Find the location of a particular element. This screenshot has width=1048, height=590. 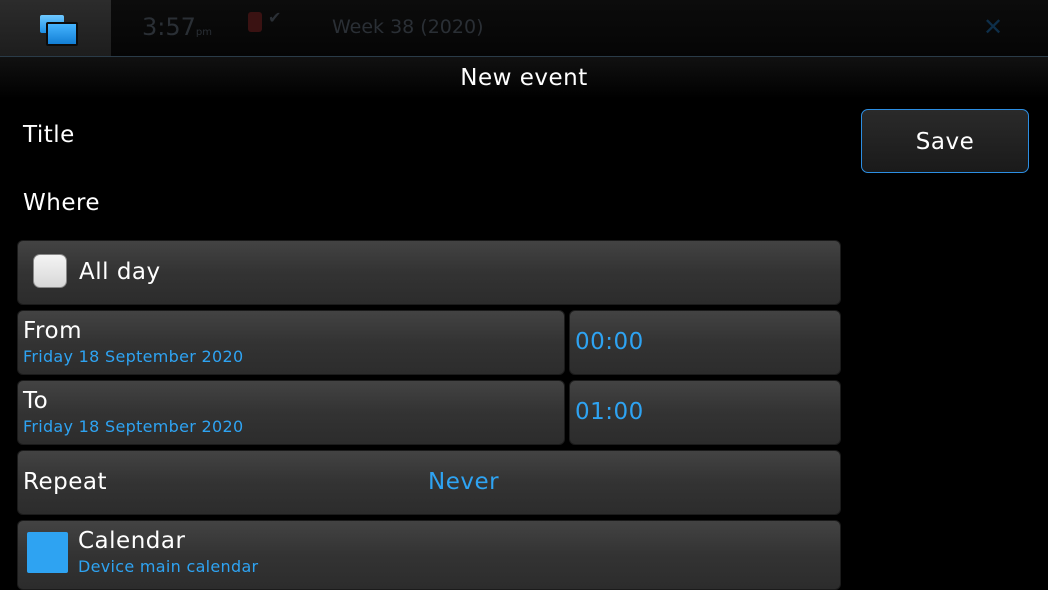

to-time-row: 01:00 is located at coordinates (705, 412).